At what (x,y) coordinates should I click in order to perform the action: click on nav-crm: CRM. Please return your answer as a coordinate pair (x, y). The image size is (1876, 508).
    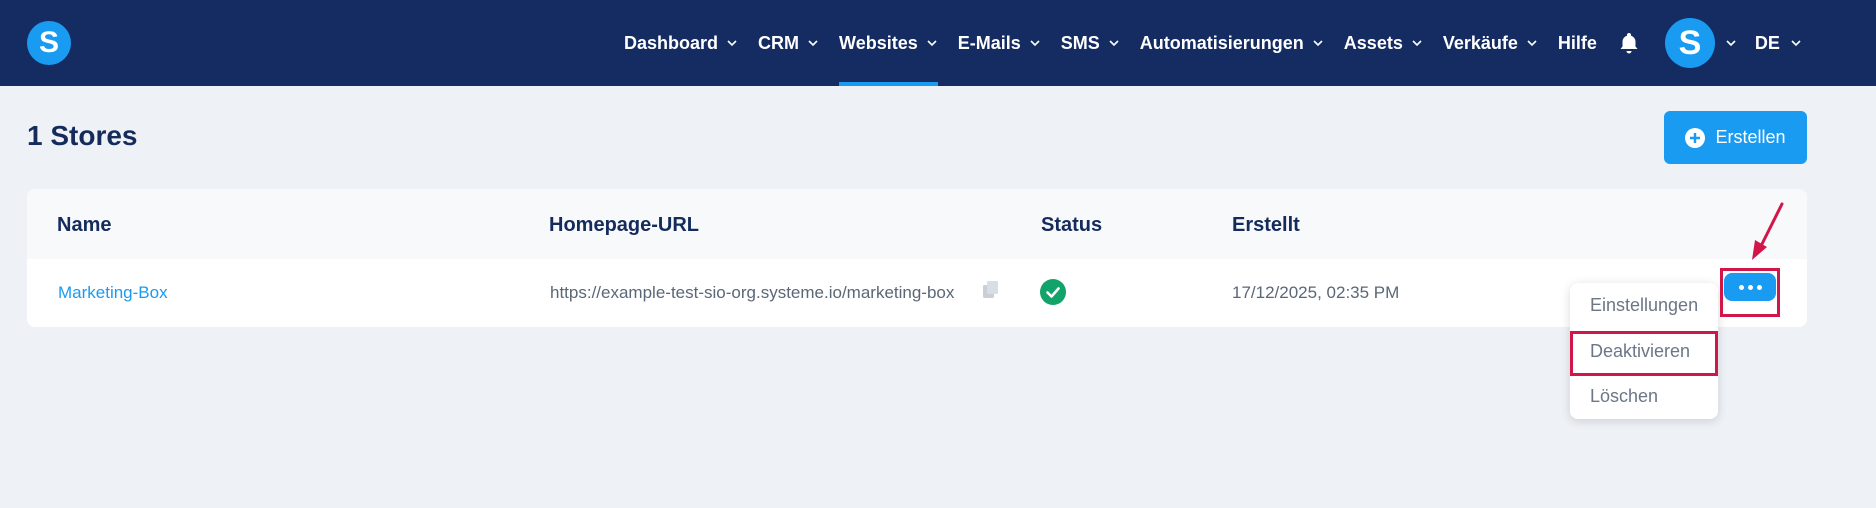
    Looking at the image, I should click on (788, 43).